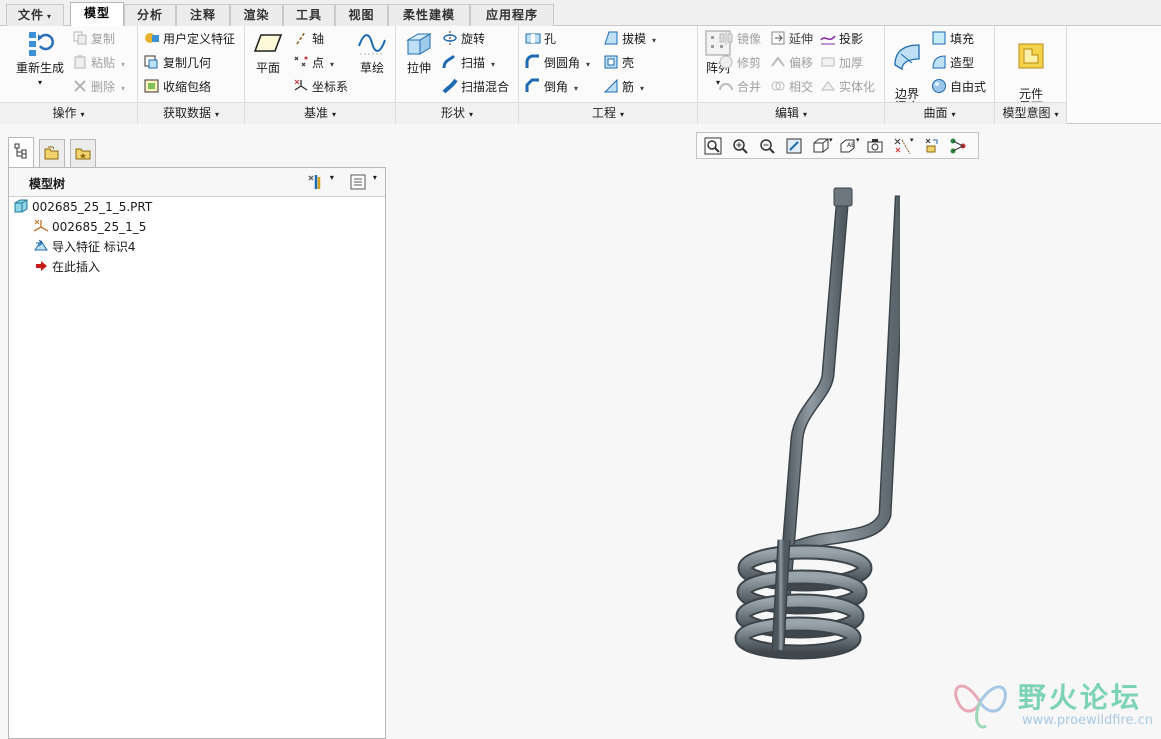  Describe the element at coordinates (932, 146) in the screenshot. I see `spin-center-button` at that location.